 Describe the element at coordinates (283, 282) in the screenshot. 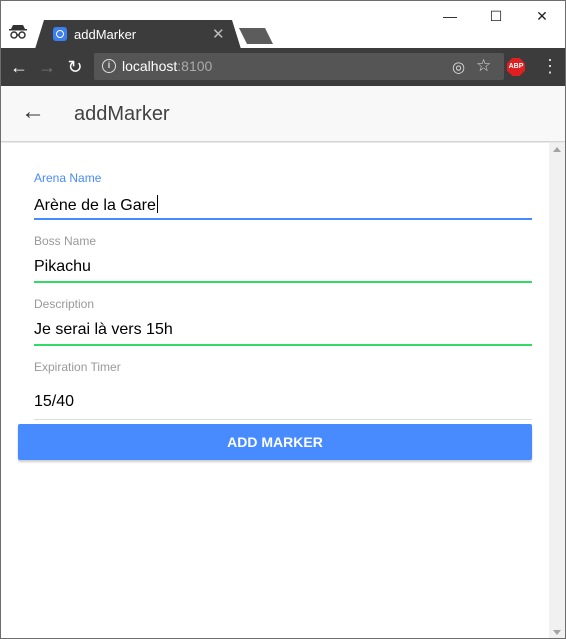

I see `boss-name-underline` at that location.